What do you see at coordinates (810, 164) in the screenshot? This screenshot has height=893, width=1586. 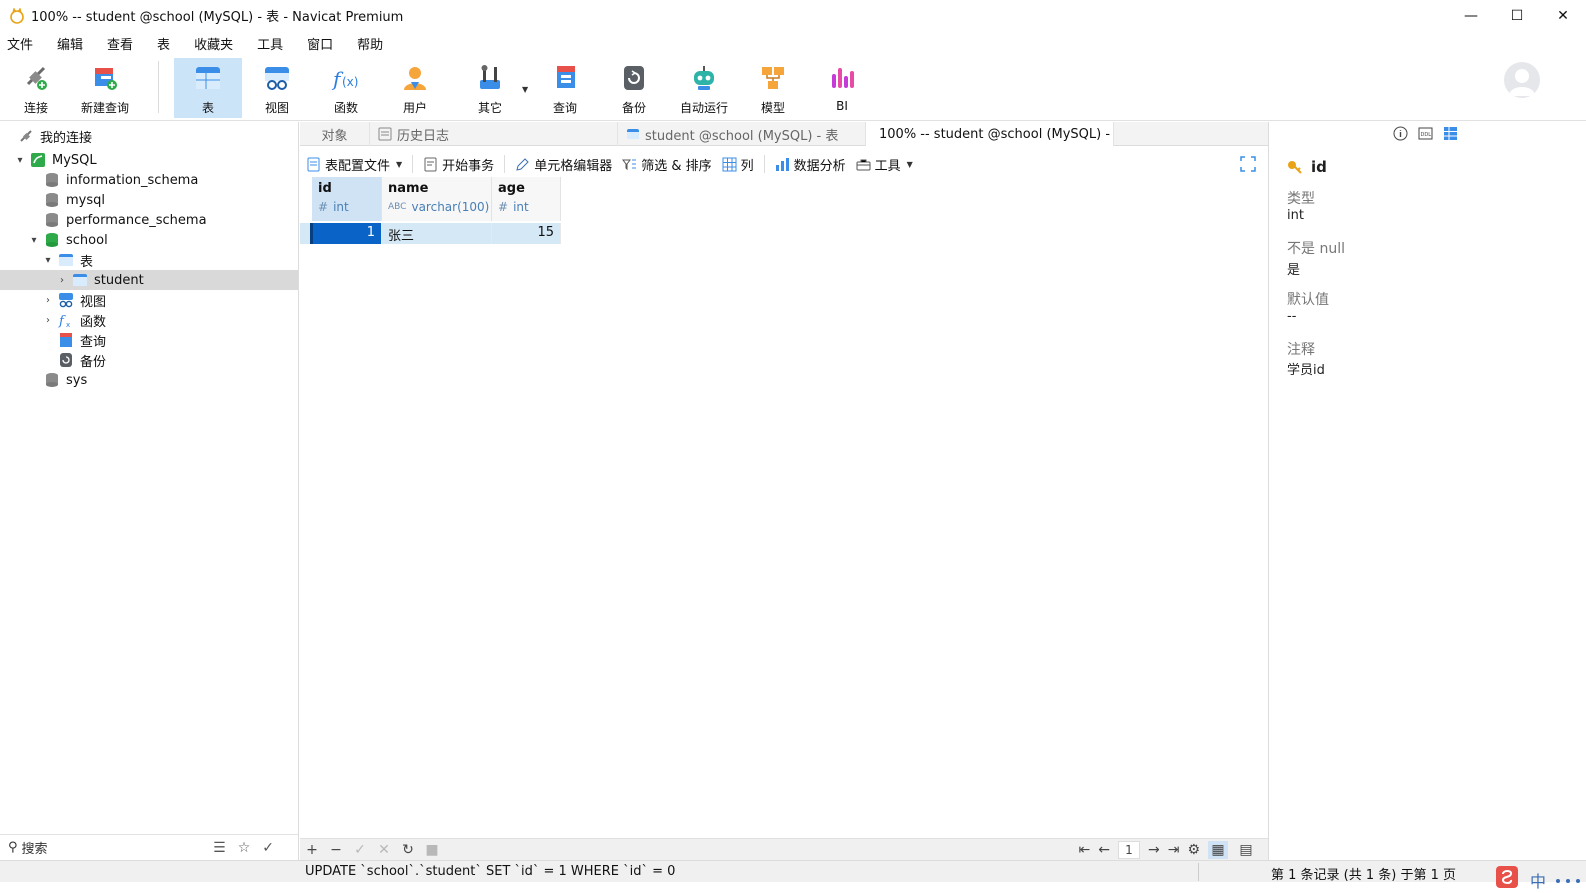 I see `data-analysis-button: 数据分析` at bounding box center [810, 164].